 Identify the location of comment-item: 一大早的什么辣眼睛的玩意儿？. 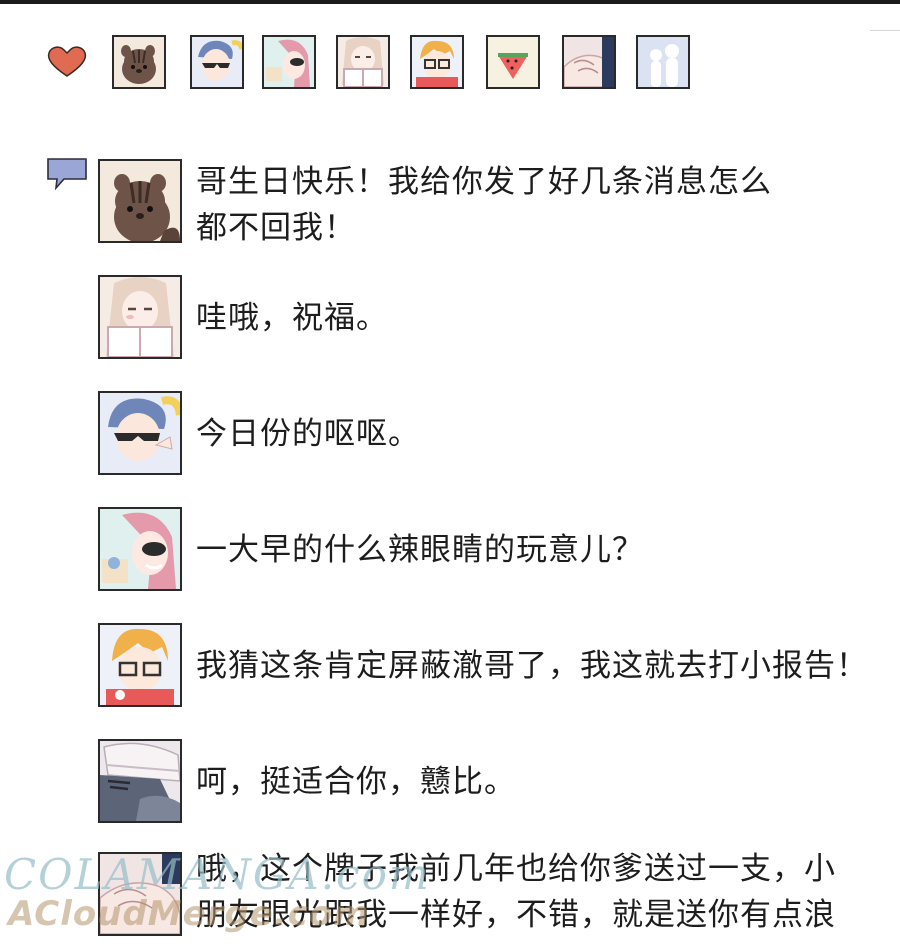
(498, 549).